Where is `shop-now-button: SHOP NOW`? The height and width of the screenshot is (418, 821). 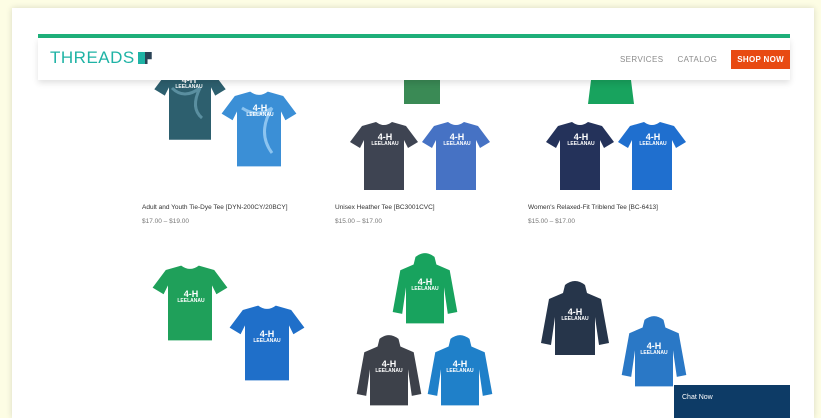 shop-now-button: SHOP NOW is located at coordinates (760, 59).